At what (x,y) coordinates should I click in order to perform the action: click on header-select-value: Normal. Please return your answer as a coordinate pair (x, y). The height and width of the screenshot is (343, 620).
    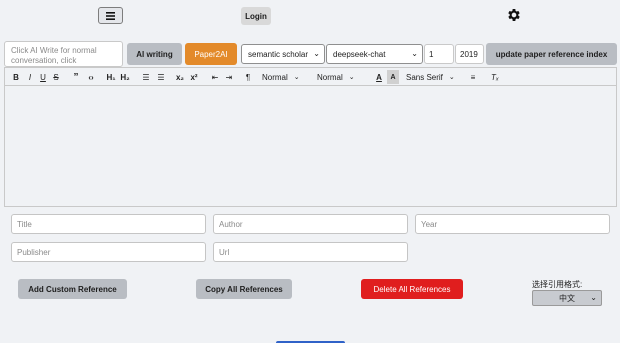
    Looking at the image, I should click on (330, 77).